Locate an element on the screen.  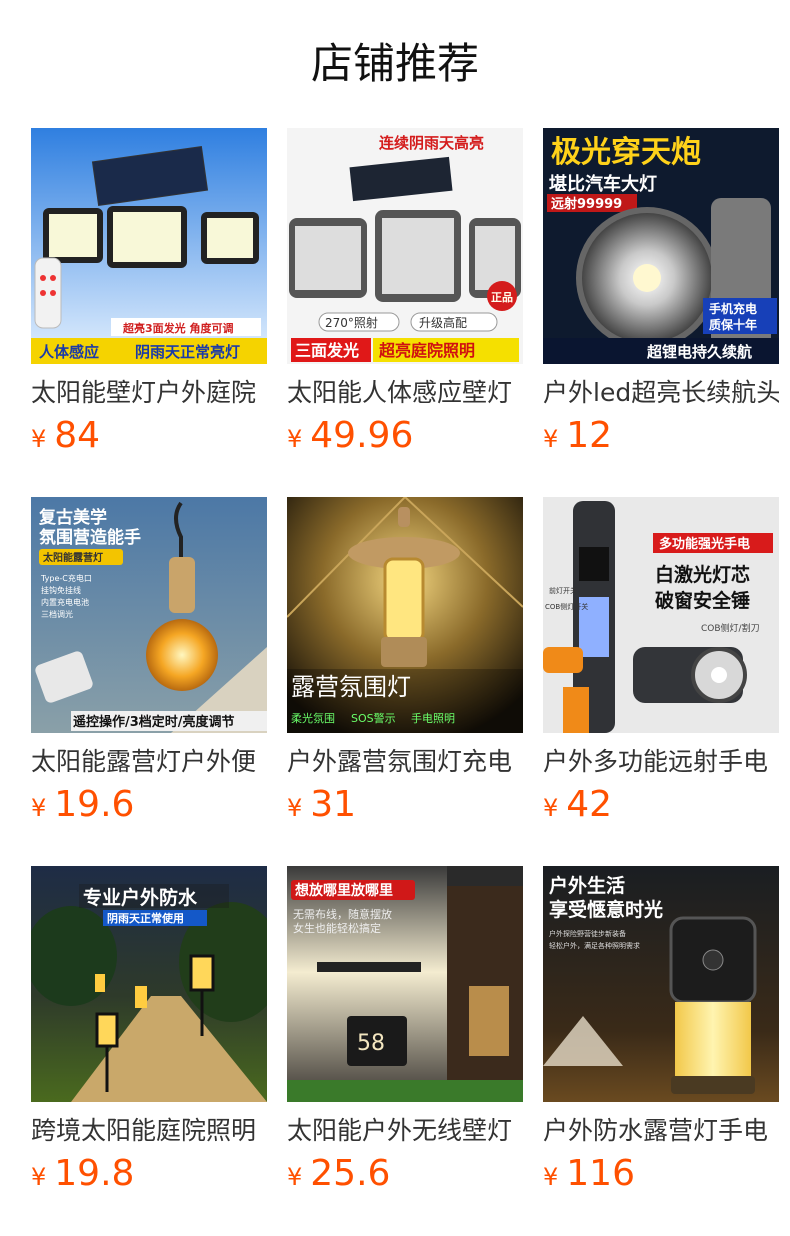
price-value: 84 is located at coordinates (77, 435).